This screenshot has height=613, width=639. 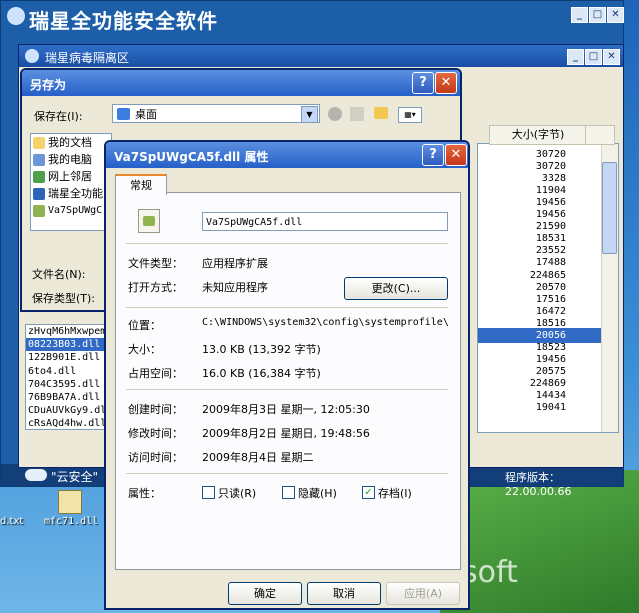 What do you see at coordinates (39, 142) in the screenshot?
I see `my-documents-icon` at bounding box center [39, 142].